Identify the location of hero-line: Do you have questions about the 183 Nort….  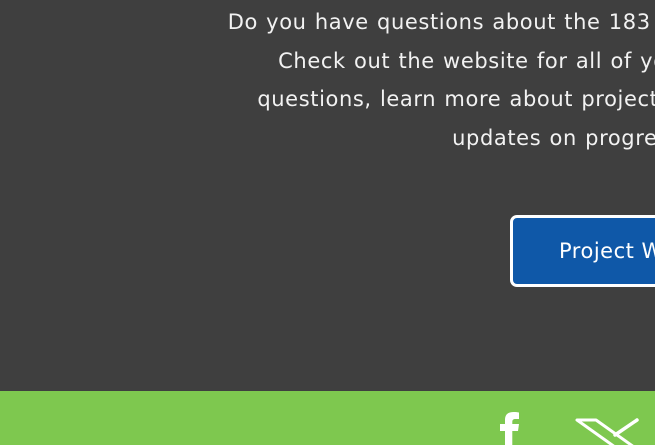
(441, 22).